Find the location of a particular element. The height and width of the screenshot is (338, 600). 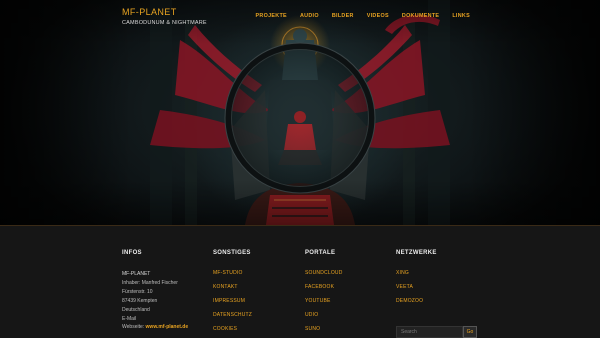

link-cookies: COOKIES is located at coordinates (232, 329).